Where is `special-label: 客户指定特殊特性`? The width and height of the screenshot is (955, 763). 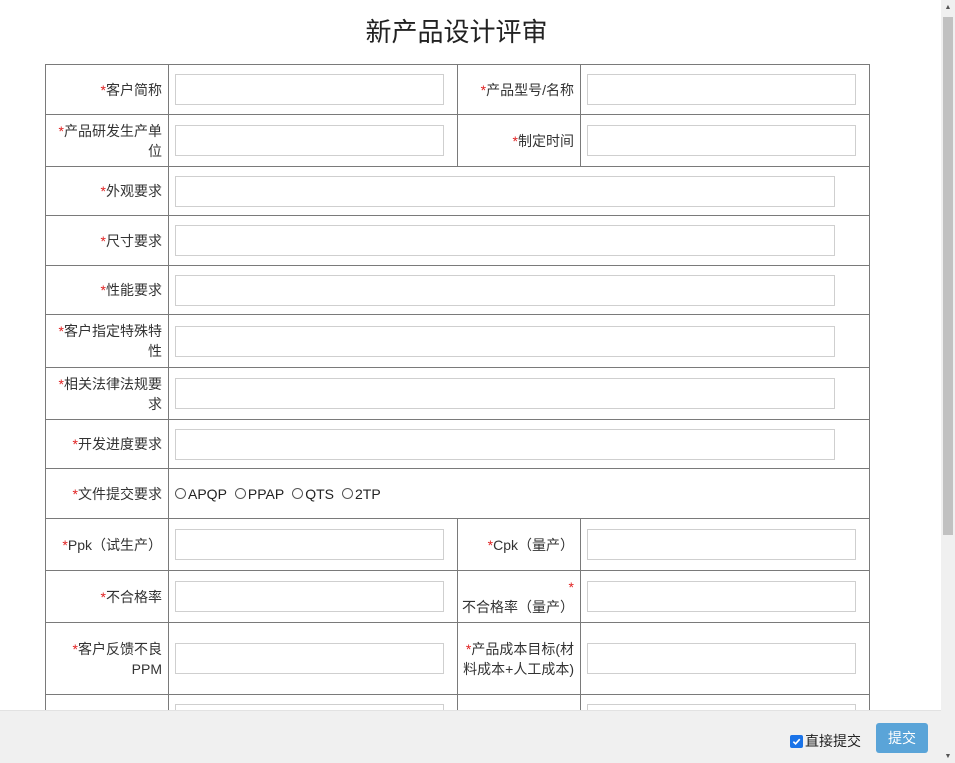 special-label: 客户指定特殊特性 is located at coordinates (113, 341).